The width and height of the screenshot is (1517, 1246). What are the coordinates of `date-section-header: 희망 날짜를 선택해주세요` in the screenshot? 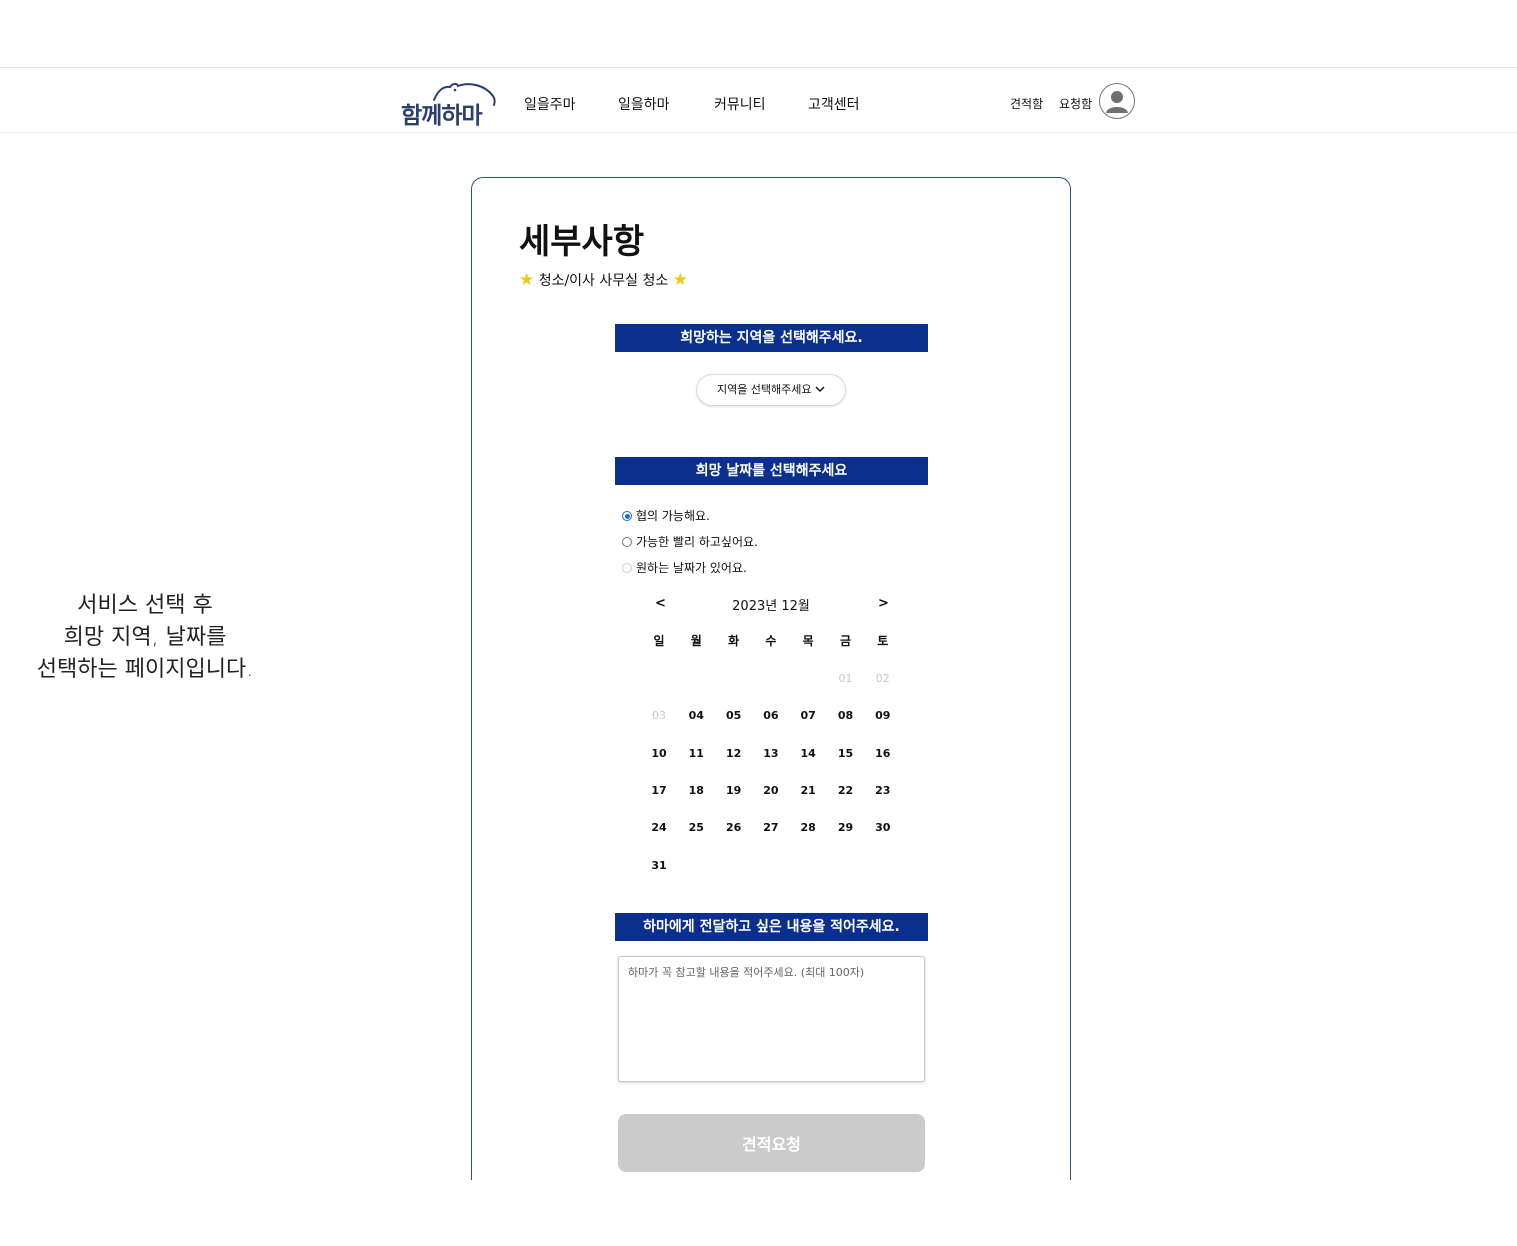 It's located at (771, 471).